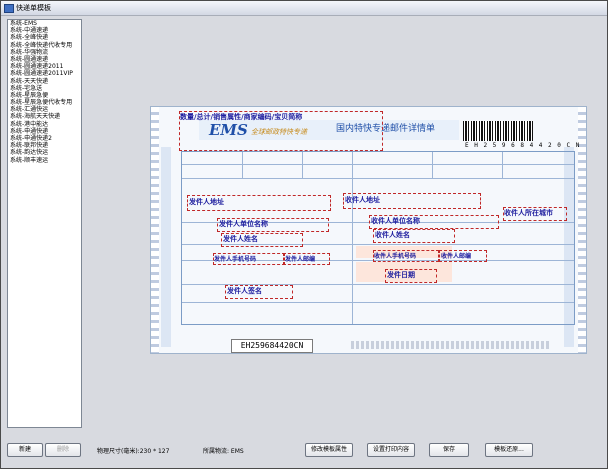  Describe the element at coordinates (44, 52) in the screenshot. I see `template-list-item: 系统-华强物流` at that location.